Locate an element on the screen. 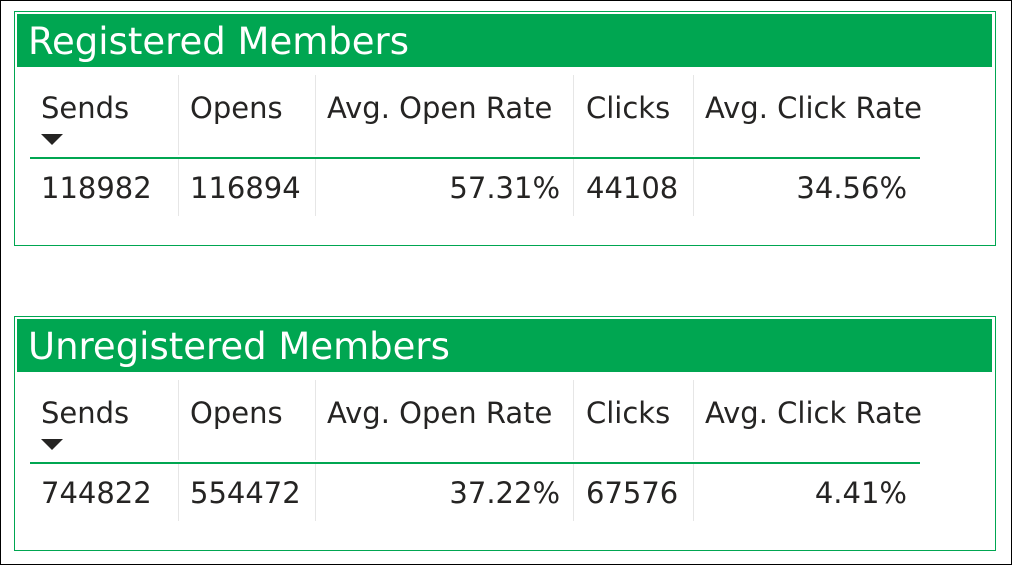  table-cell-avg-click-rate: 34.56% is located at coordinates (851, 188).